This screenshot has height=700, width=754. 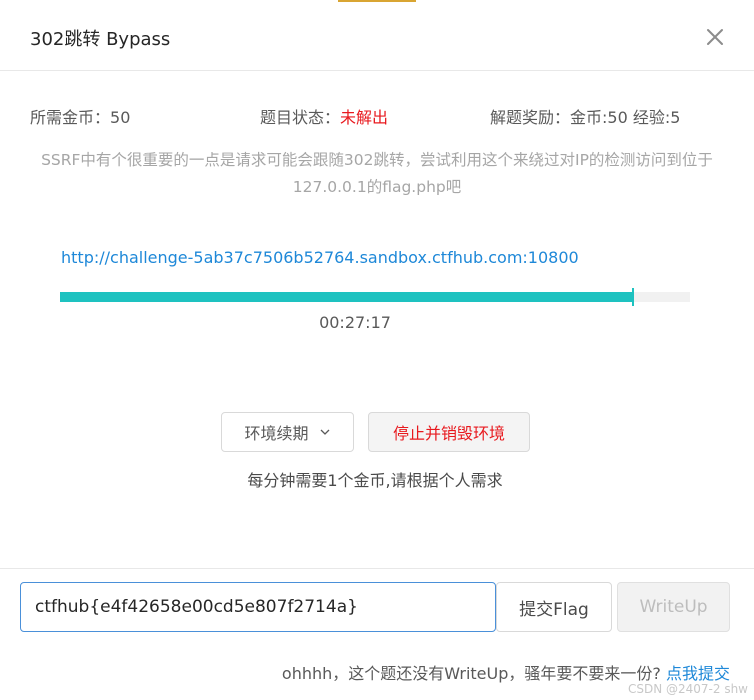 I want to click on time-progress-bar, so click(x=375, y=297).